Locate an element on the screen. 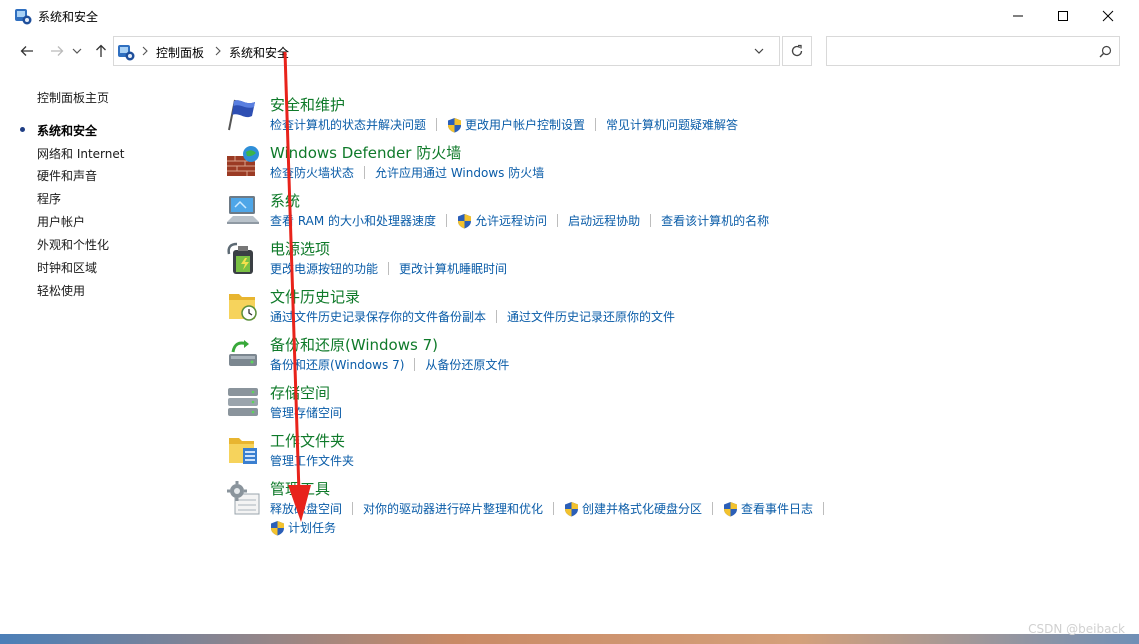 This screenshot has height=644, width=1139. link-manage-storage: 管理存储空间 is located at coordinates (306, 412).